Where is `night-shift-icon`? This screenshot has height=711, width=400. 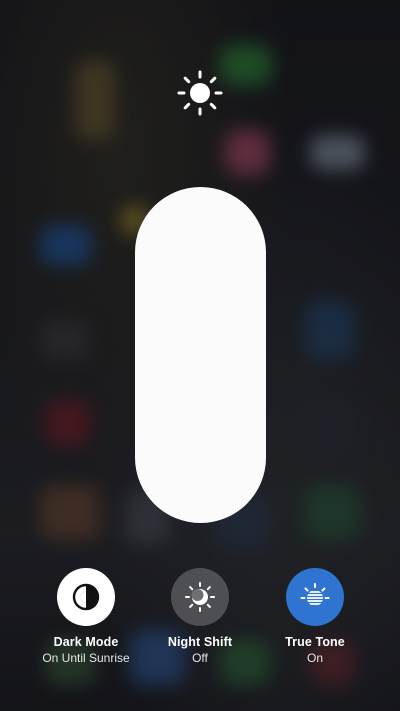 night-shift-icon is located at coordinates (200, 597).